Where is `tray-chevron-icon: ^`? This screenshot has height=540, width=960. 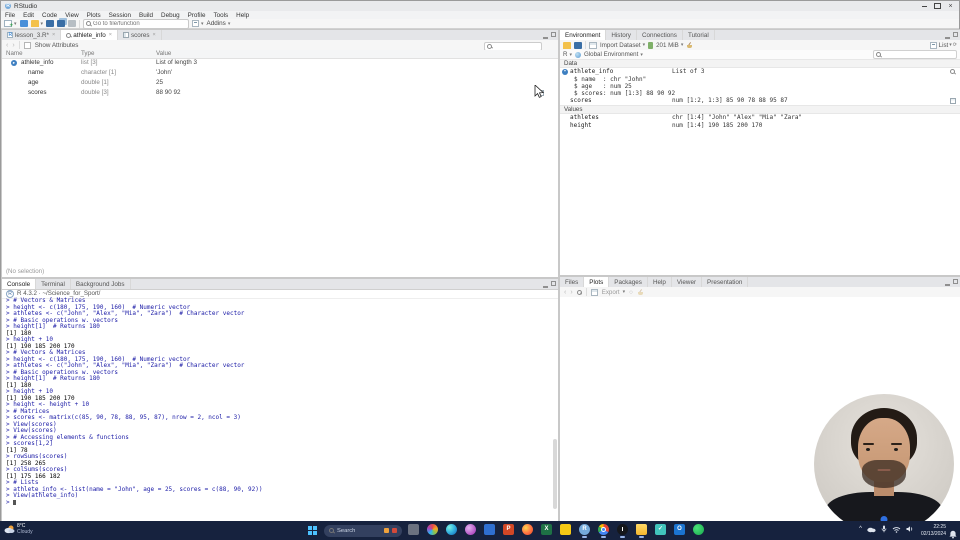 tray-chevron-icon: ^ is located at coordinates (860, 529).